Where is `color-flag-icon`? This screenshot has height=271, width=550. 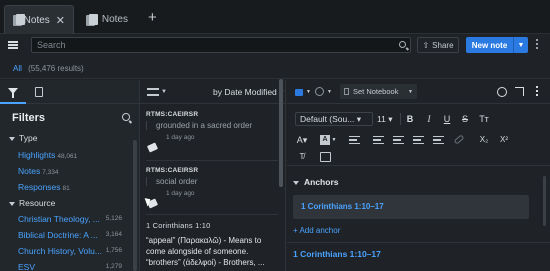
color-flag-icon is located at coordinates (299, 92).